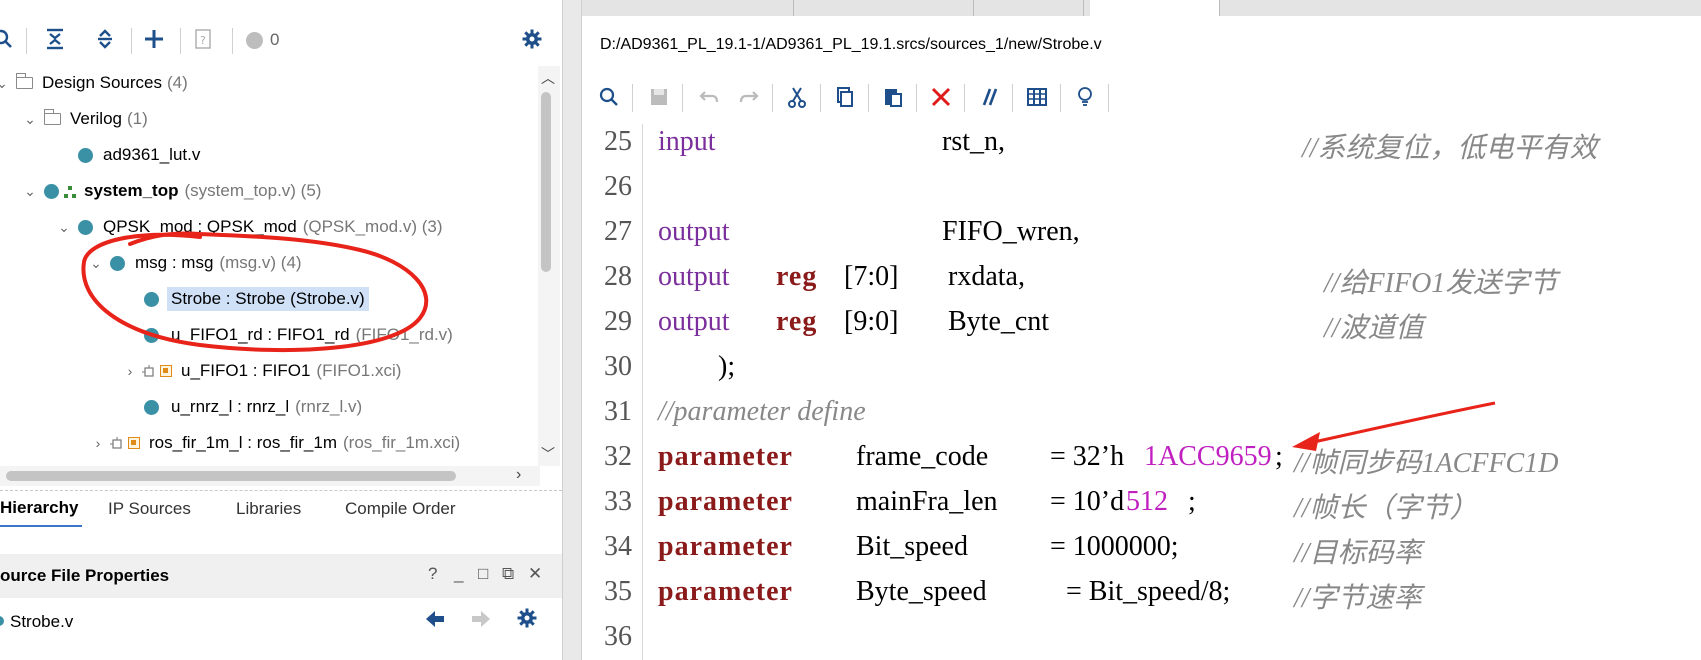 Image resolution: width=1701 pixels, height=660 pixels. I want to click on properties-title: ource File Properties, so click(85, 575).